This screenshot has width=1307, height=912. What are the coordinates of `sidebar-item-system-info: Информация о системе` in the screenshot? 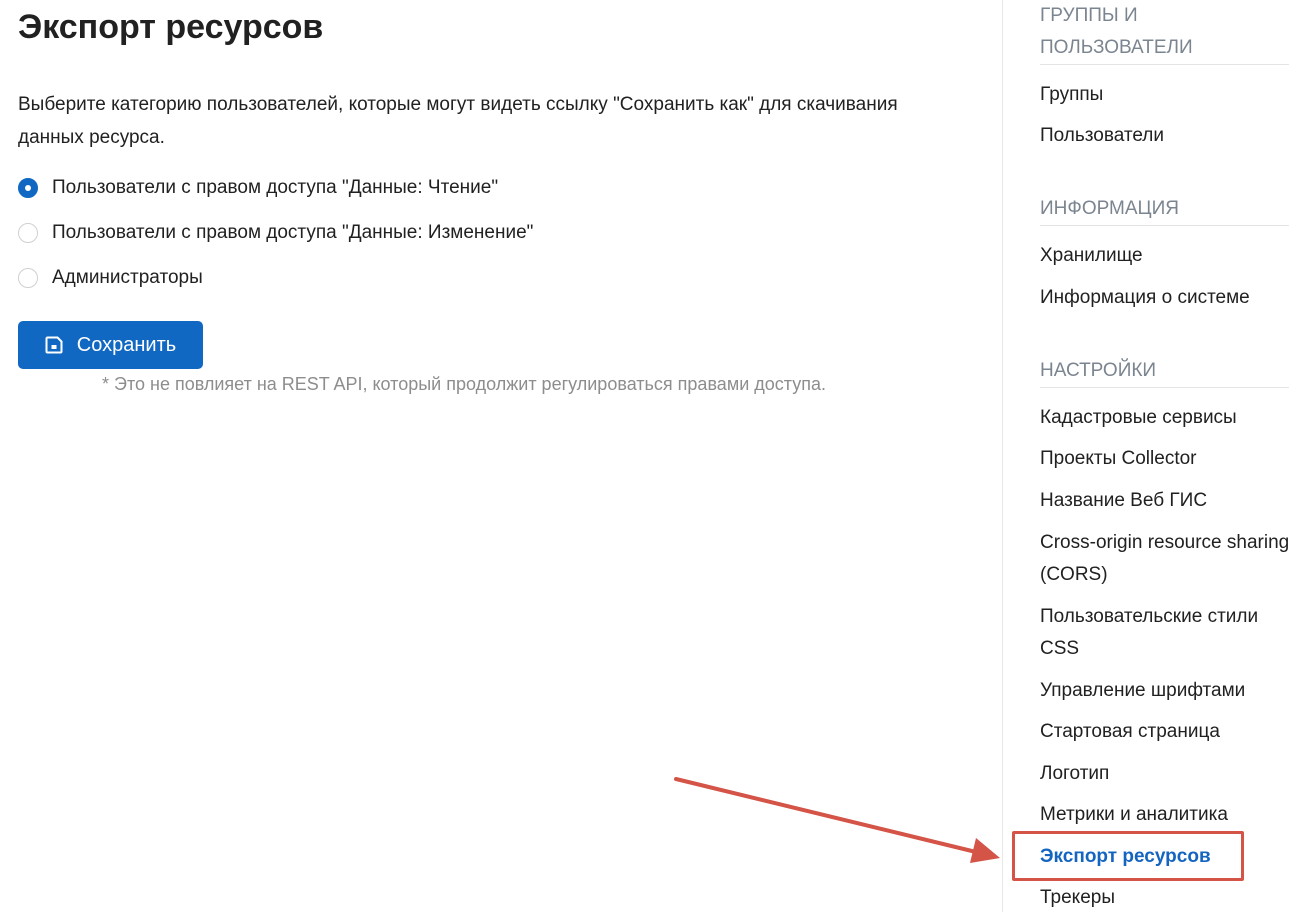 It's located at (1166, 298).